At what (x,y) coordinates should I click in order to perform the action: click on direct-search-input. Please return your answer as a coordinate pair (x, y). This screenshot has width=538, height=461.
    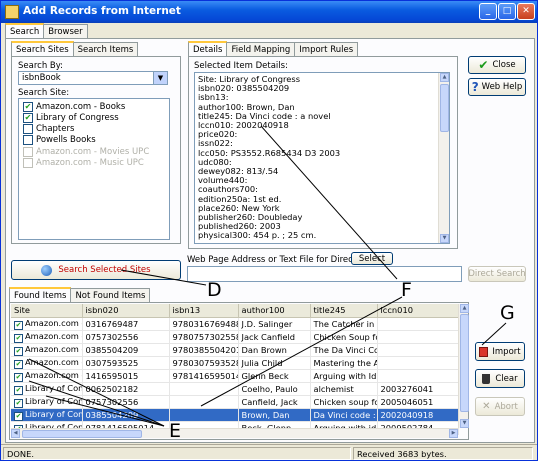
    Looking at the image, I should click on (324, 274).